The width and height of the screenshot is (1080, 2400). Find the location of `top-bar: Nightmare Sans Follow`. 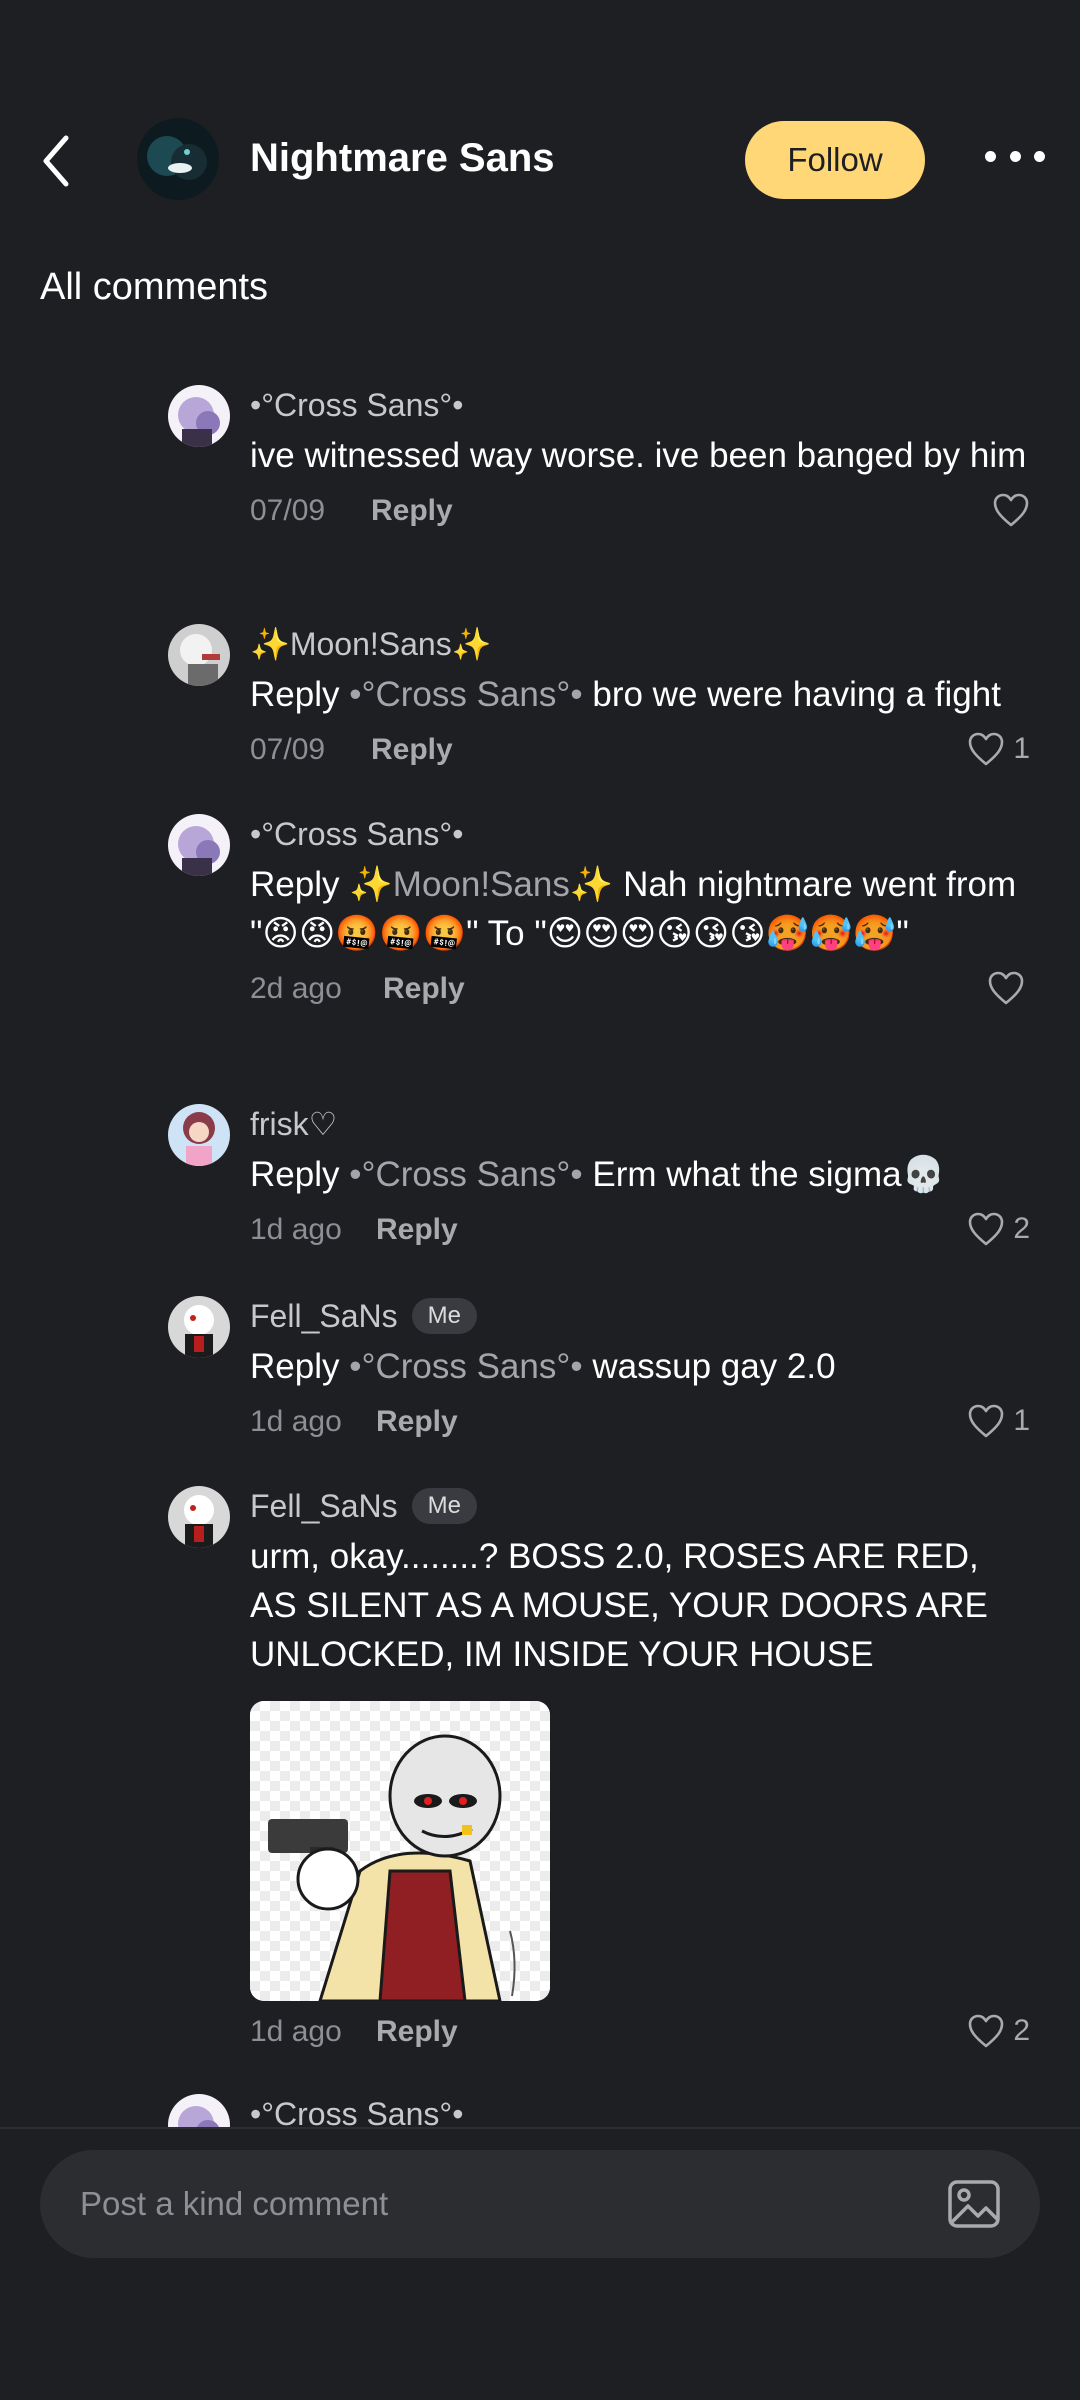

top-bar: Nightmare Sans Follow is located at coordinates (540, 161).